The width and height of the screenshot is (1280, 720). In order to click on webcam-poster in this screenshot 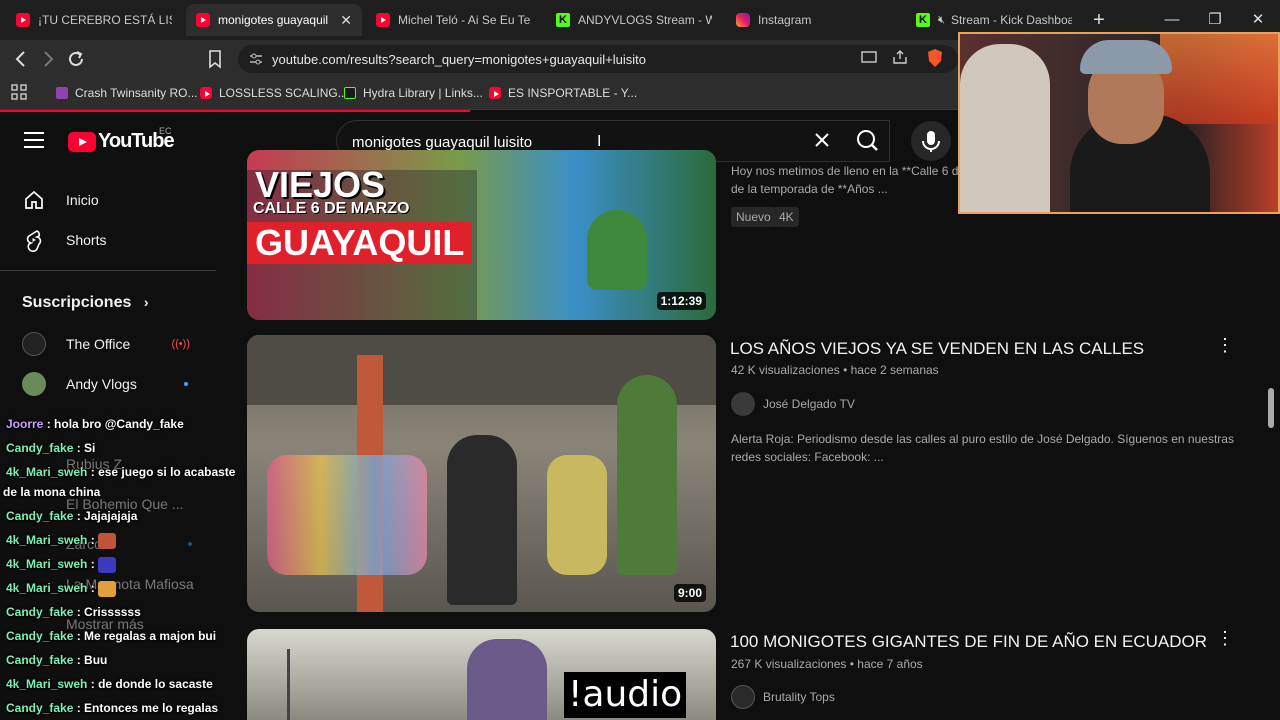, I will do `click(1219, 79)`.